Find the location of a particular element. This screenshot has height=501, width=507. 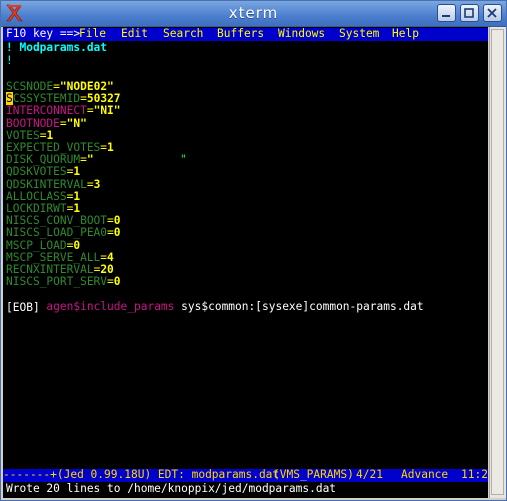

param-key: SCSSYSTEMID is located at coordinates (43, 99).